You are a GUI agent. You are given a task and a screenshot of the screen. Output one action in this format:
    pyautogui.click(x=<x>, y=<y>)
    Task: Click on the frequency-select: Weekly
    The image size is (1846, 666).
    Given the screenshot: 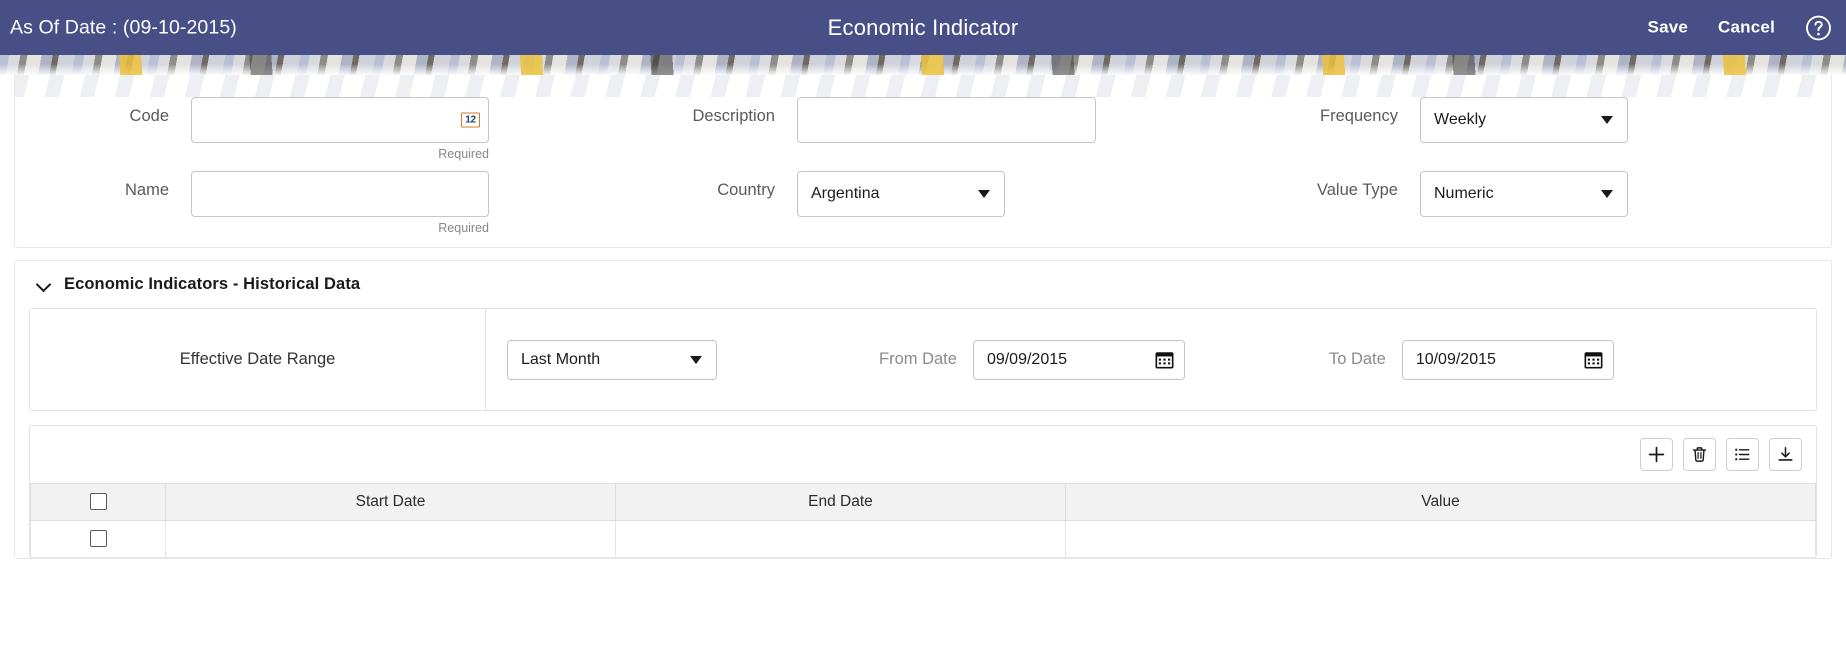 What is the action you would take?
    pyautogui.click(x=1524, y=120)
    